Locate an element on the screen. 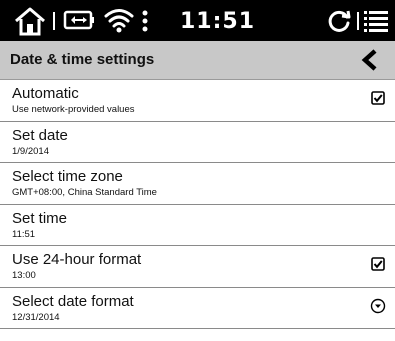 Image resolution: width=395 pixels, height=341 pixels. setting-summary: GMT+08:00, China Standard Time is located at coordinates (84, 192).